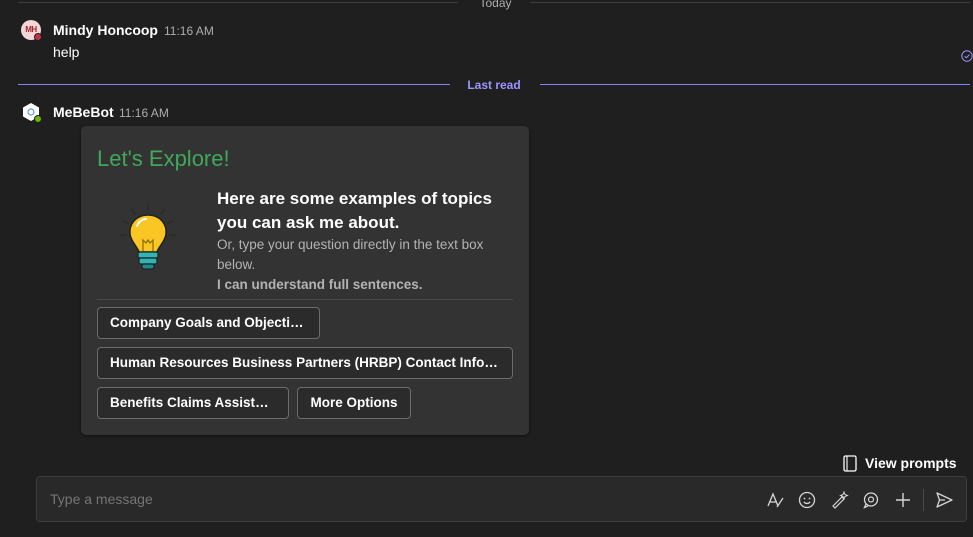 This screenshot has height=537, width=973. I want to click on more-options-button: More Options, so click(354, 403).